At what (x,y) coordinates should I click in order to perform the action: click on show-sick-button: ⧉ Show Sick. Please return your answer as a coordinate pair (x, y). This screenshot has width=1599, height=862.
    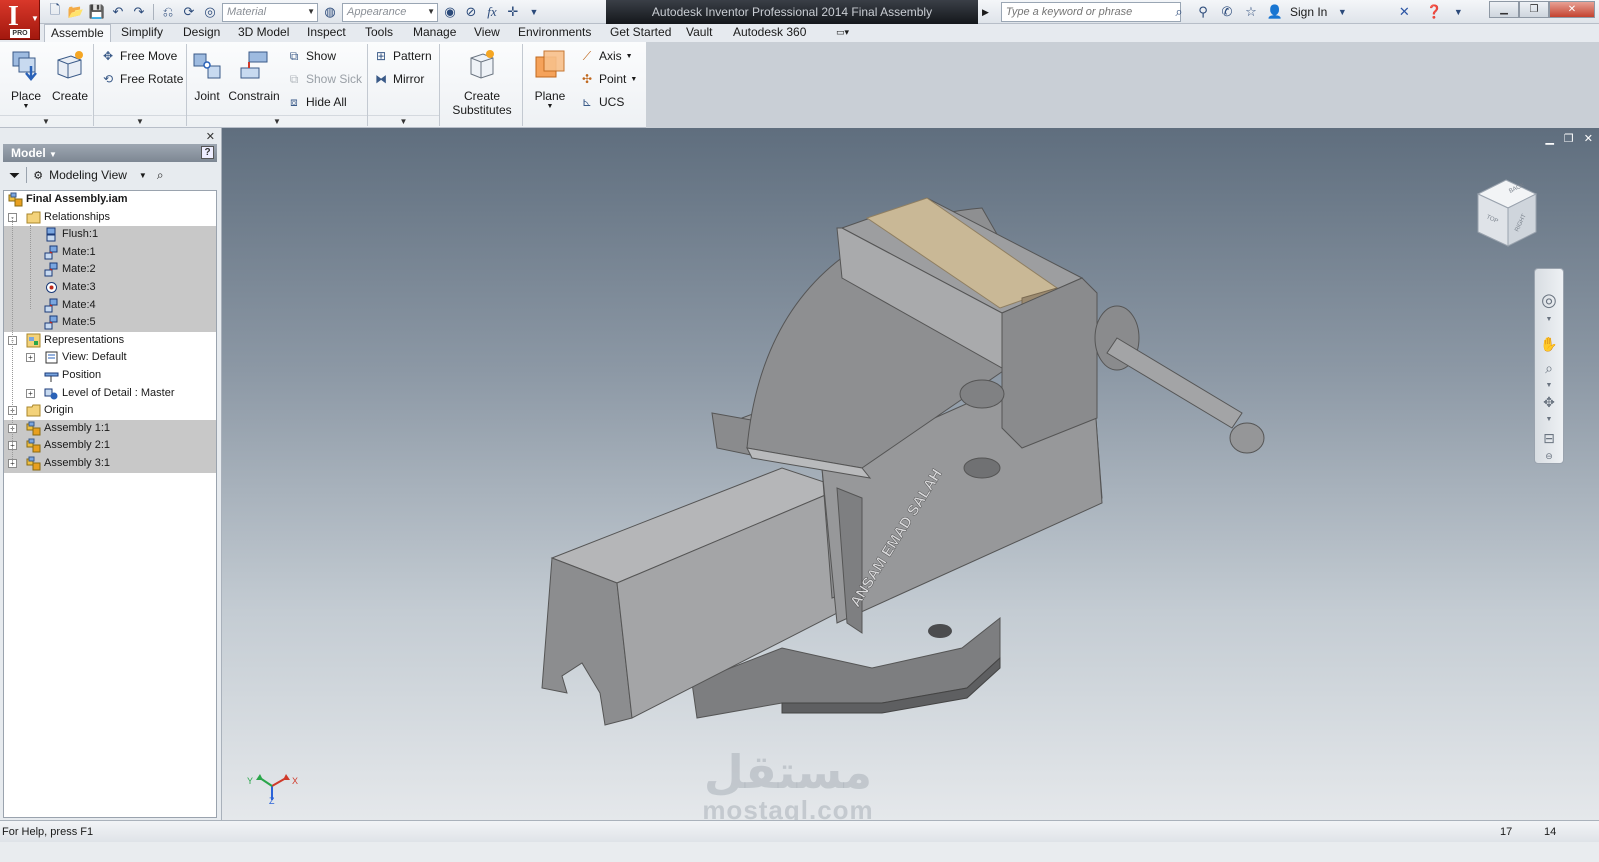
    Looking at the image, I should click on (324, 79).